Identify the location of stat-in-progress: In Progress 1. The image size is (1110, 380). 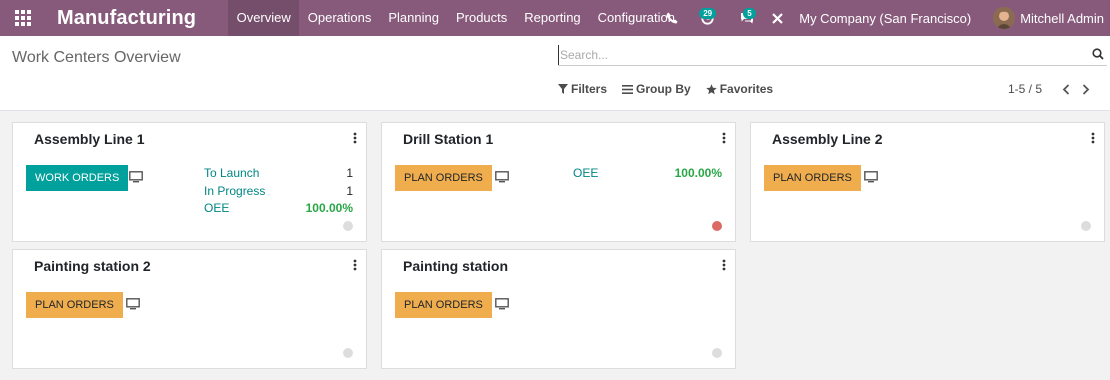
(278, 191).